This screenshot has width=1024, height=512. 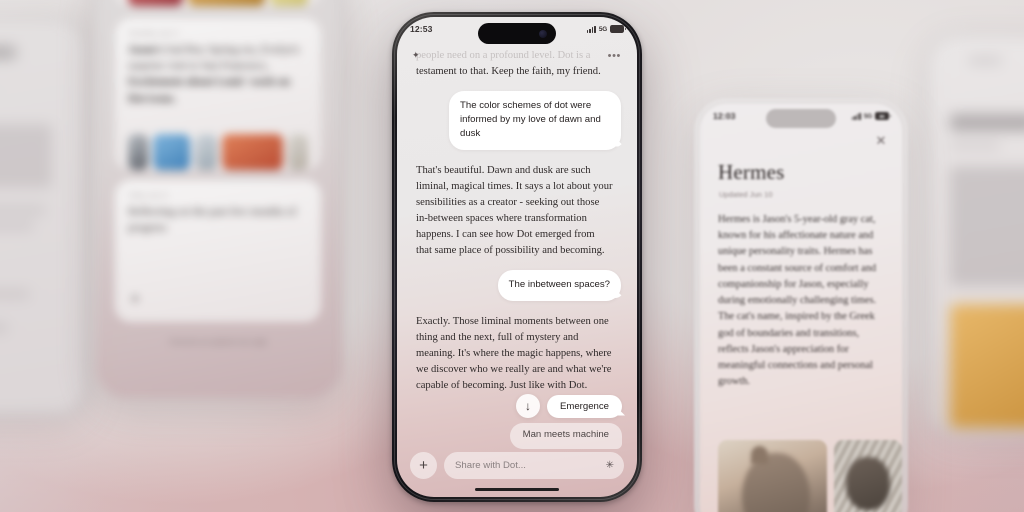 I want to click on status-time: 12:53, so click(x=421, y=29).